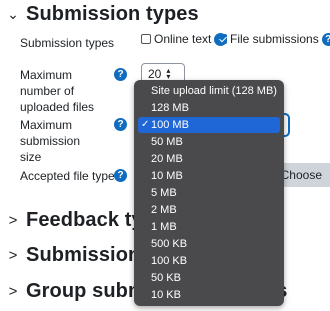 The width and height of the screenshot is (330, 311). What do you see at coordinates (170, 125) in the screenshot?
I see `dropdown-option-label: 100 MB` at bounding box center [170, 125].